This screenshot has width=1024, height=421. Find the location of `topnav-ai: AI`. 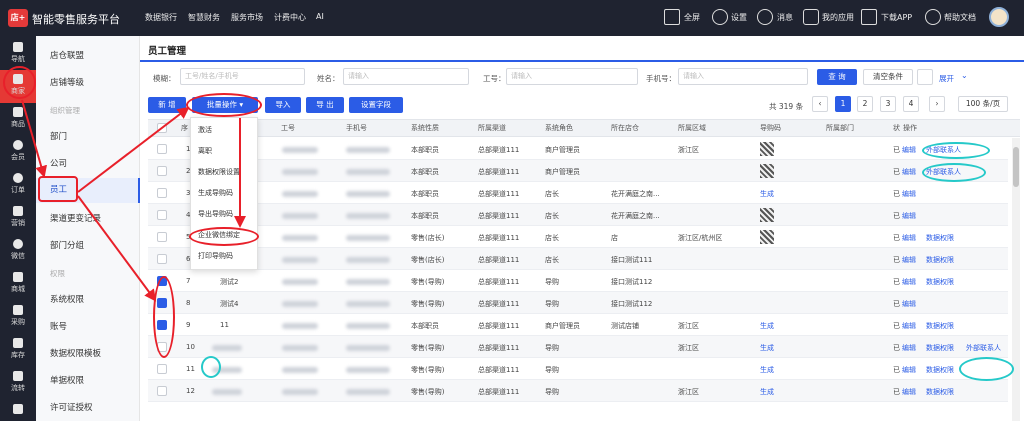

topnav-ai: AI is located at coordinates (320, 16).